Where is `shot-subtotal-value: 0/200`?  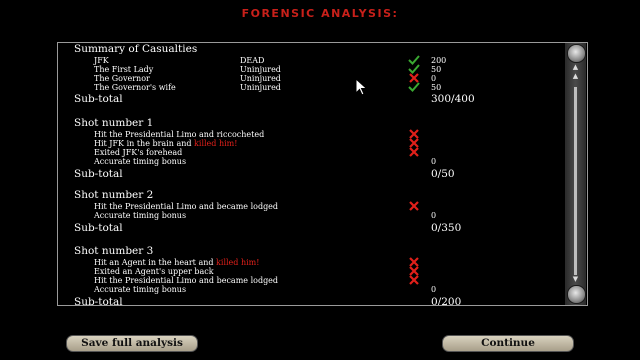 shot-subtotal-value: 0/200 is located at coordinates (446, 300).